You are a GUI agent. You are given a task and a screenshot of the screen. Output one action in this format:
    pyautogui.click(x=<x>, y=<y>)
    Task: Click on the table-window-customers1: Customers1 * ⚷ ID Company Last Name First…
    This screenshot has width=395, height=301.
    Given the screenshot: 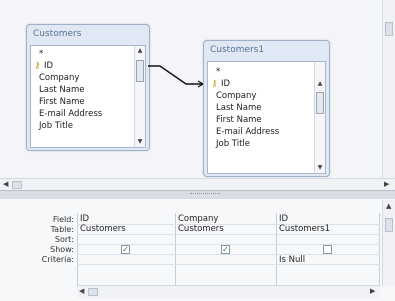 What is the action you would take?
    pyautogui.click(x=266, y=108)
    